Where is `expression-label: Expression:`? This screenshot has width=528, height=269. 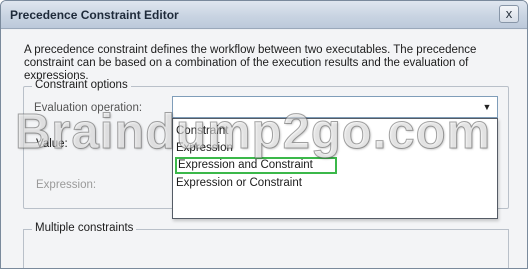
expression-label: Expression: is located at coordinates (66, 185).